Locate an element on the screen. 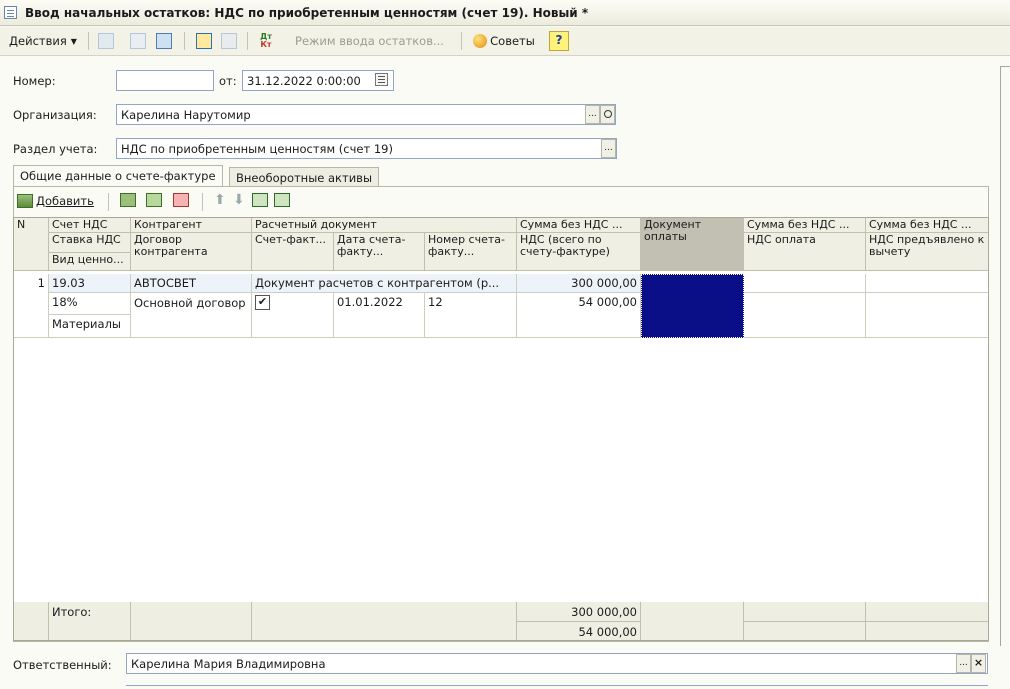 This screenshot has width=1010, height=689. help-button: ? is located at coordinates (559, 41).